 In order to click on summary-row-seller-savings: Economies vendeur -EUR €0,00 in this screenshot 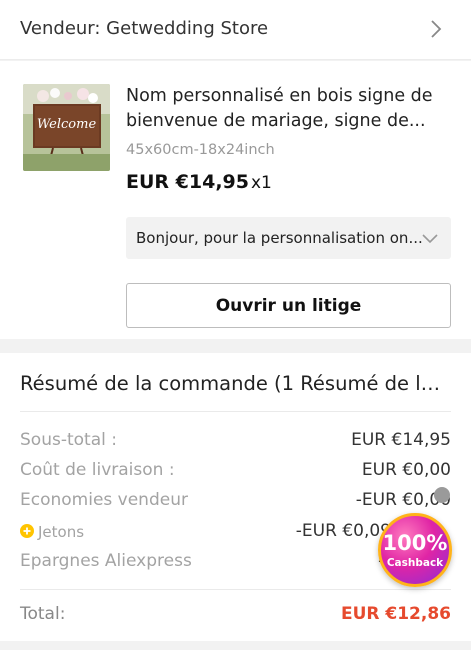, I will do `click(235, 503)`.